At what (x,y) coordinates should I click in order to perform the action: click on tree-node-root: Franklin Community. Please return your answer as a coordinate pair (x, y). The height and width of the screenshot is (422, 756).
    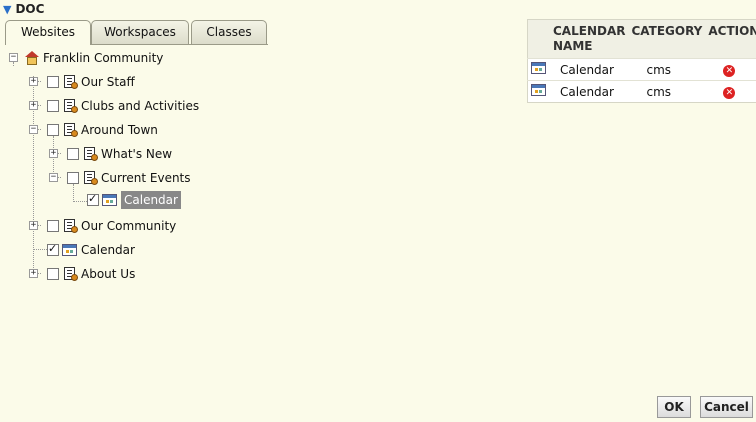
    Looking at the image, I should click on (93, 58).